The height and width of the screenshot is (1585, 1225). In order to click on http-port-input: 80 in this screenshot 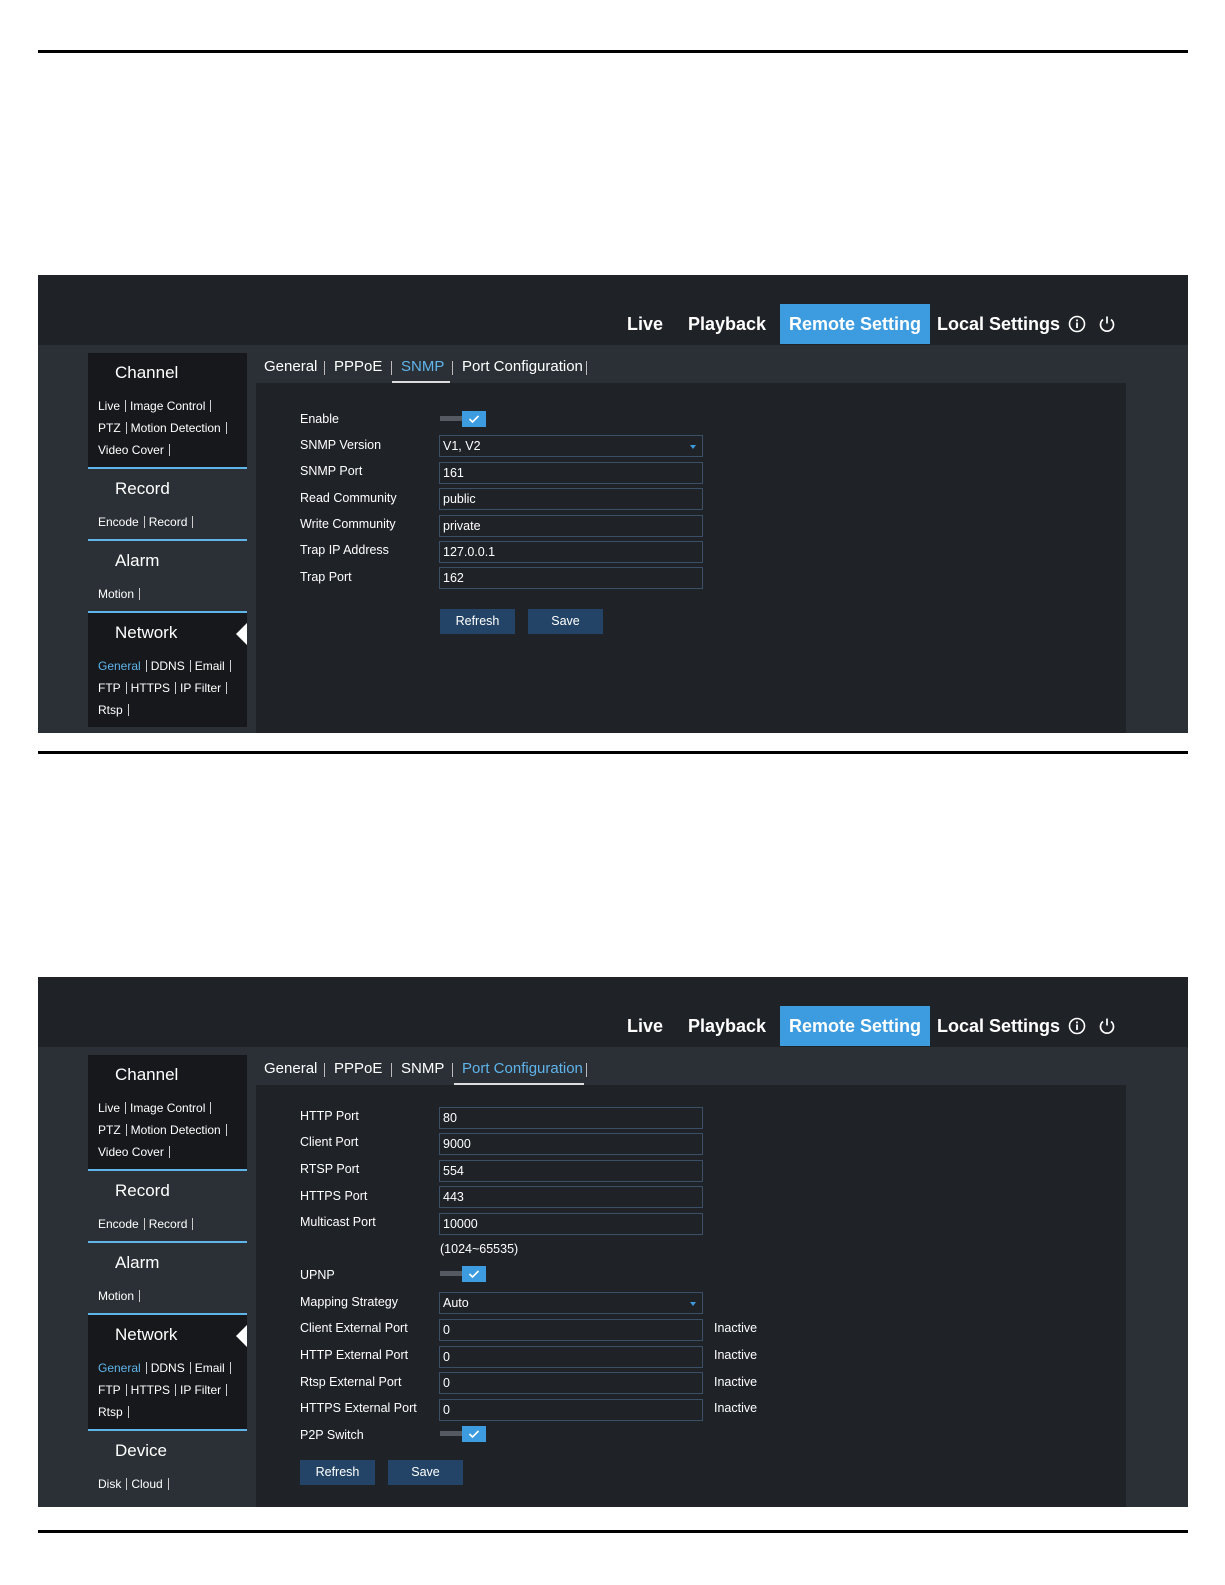, I will do `click(571, 1118)`.